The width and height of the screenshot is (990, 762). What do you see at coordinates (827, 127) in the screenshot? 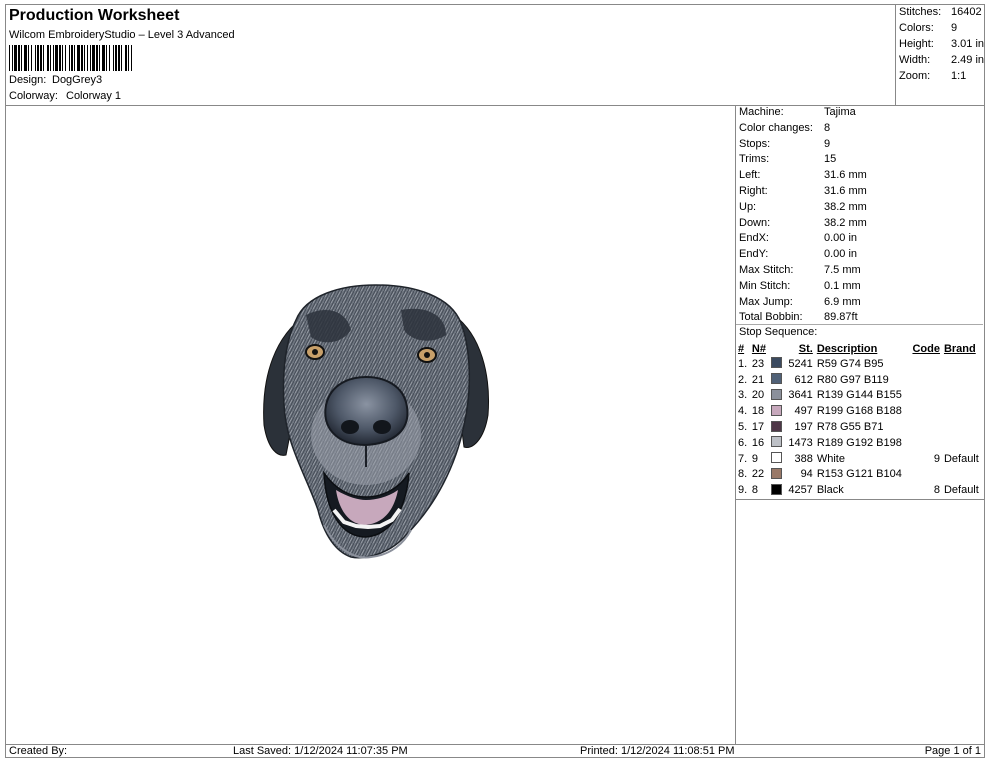
I see `info-value: 8` at bounding box center [827, 127].